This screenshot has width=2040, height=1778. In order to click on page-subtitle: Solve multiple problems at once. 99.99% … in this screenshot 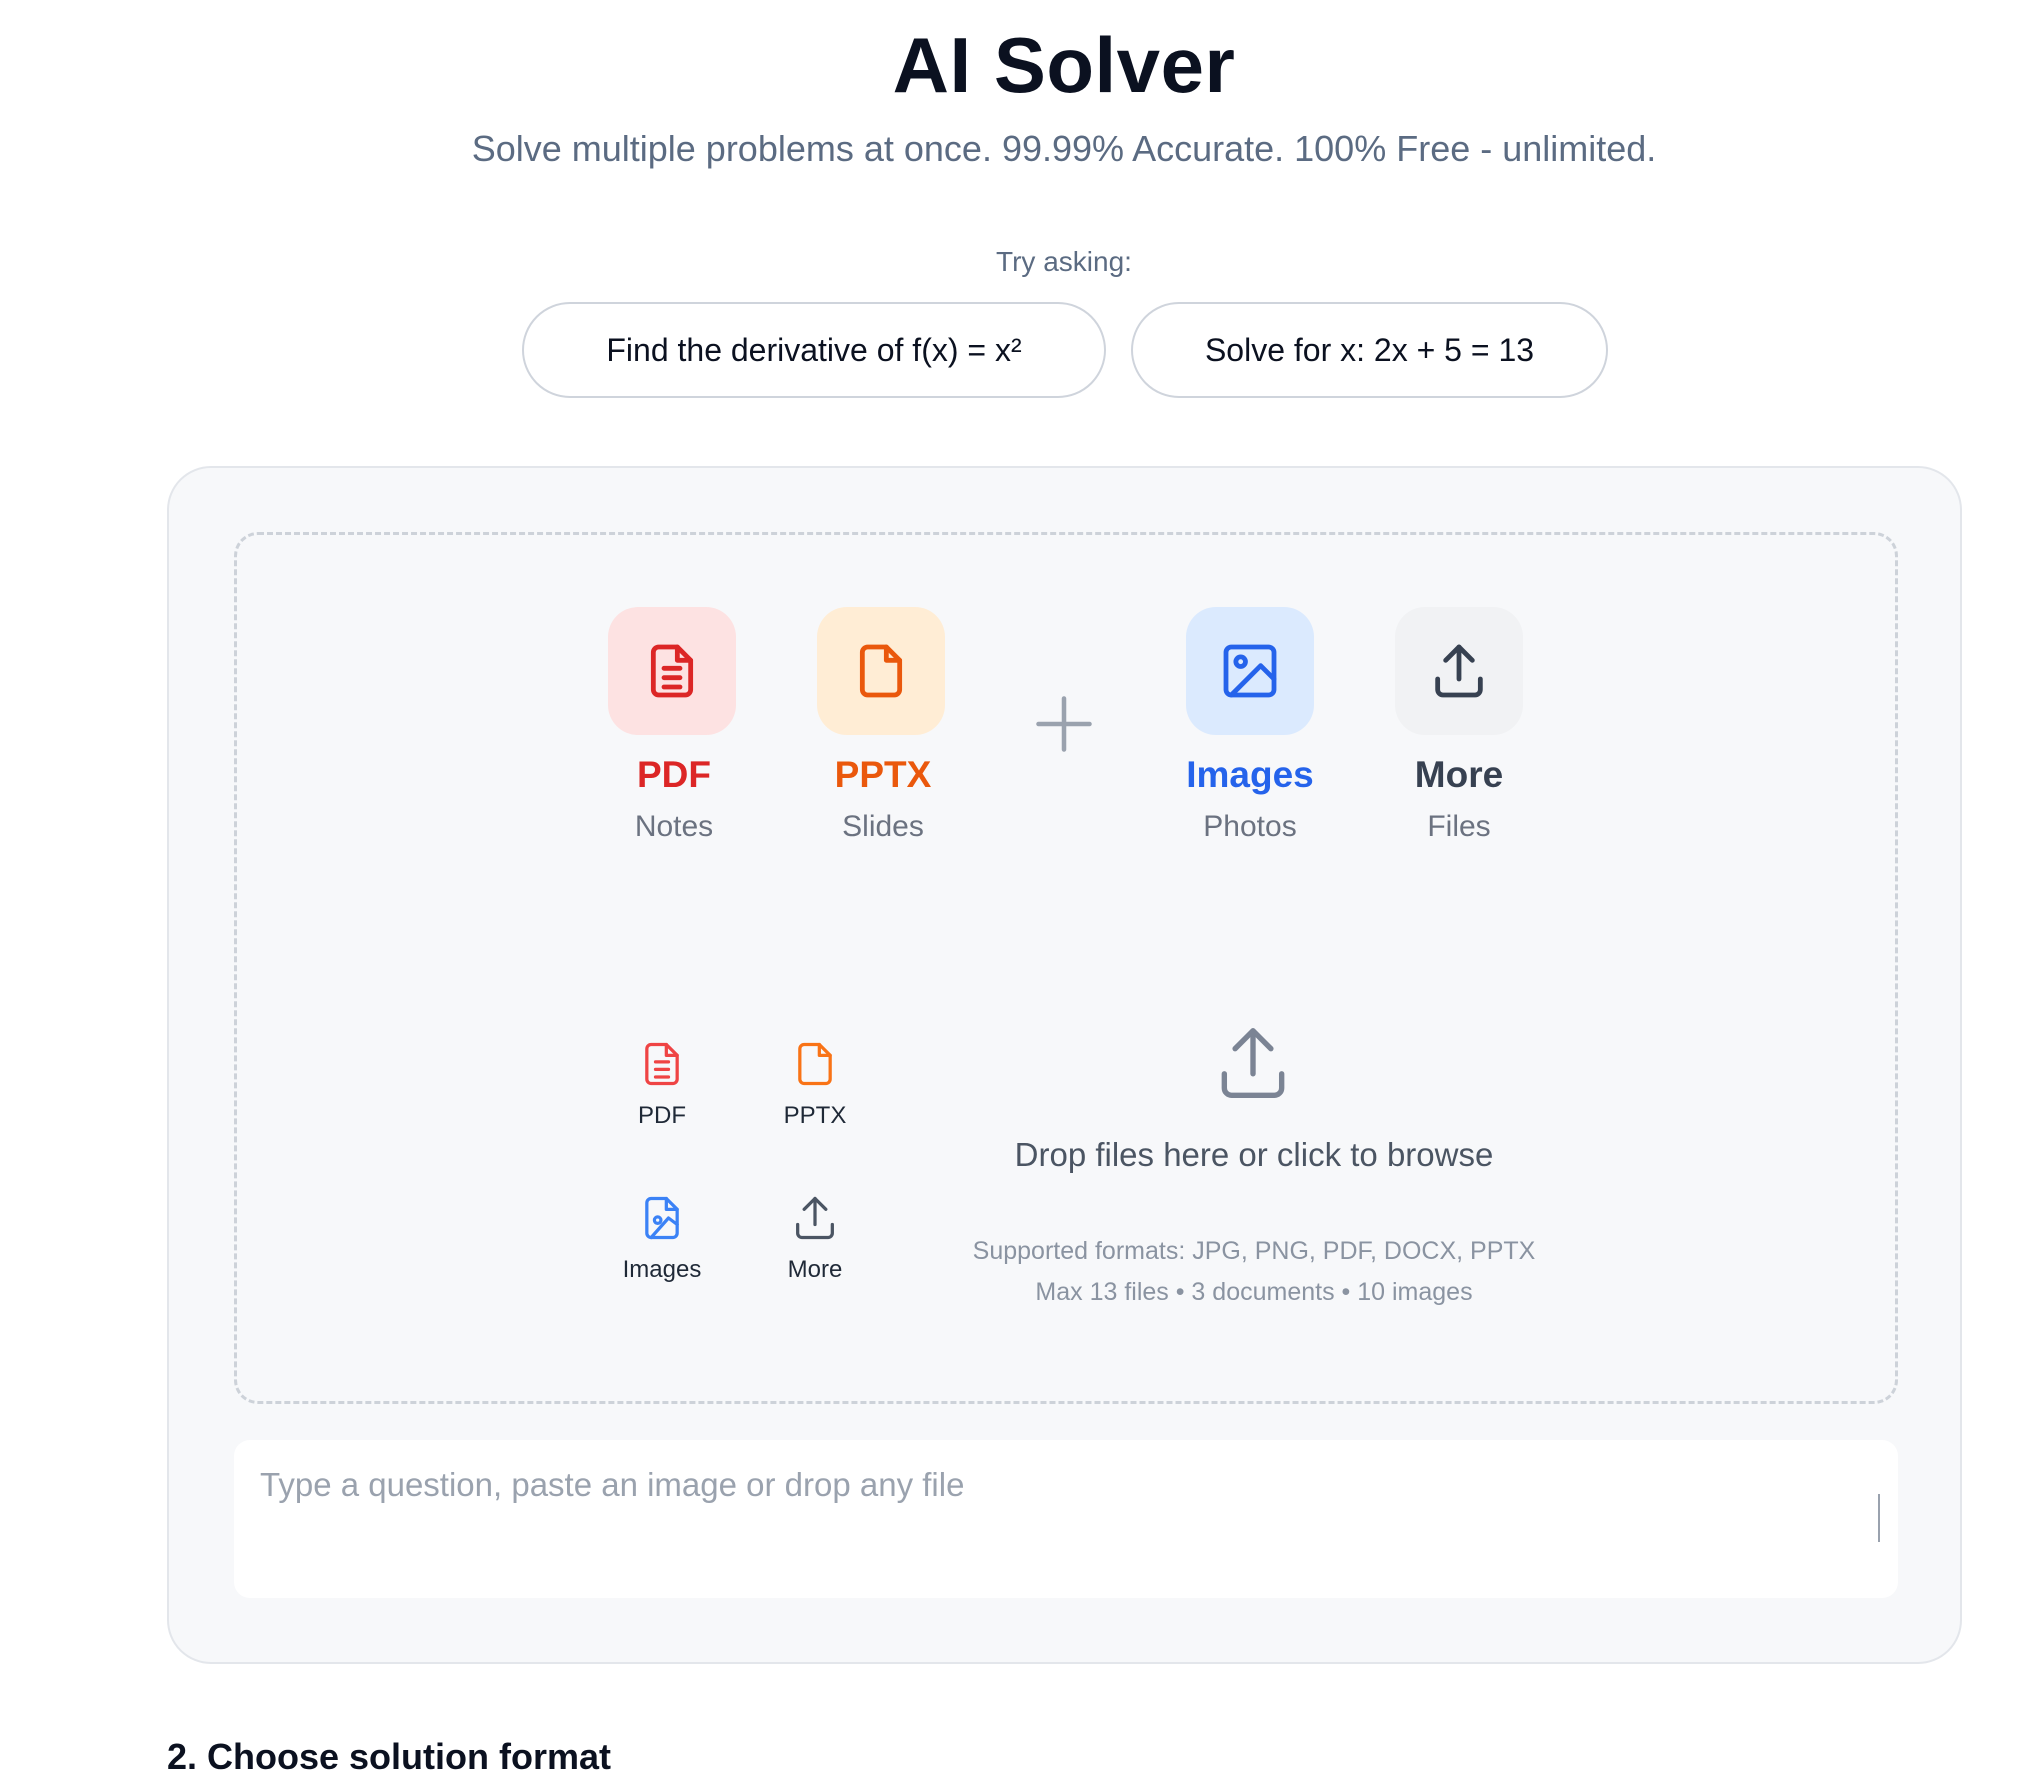, I will do `click(1064, 148)`.